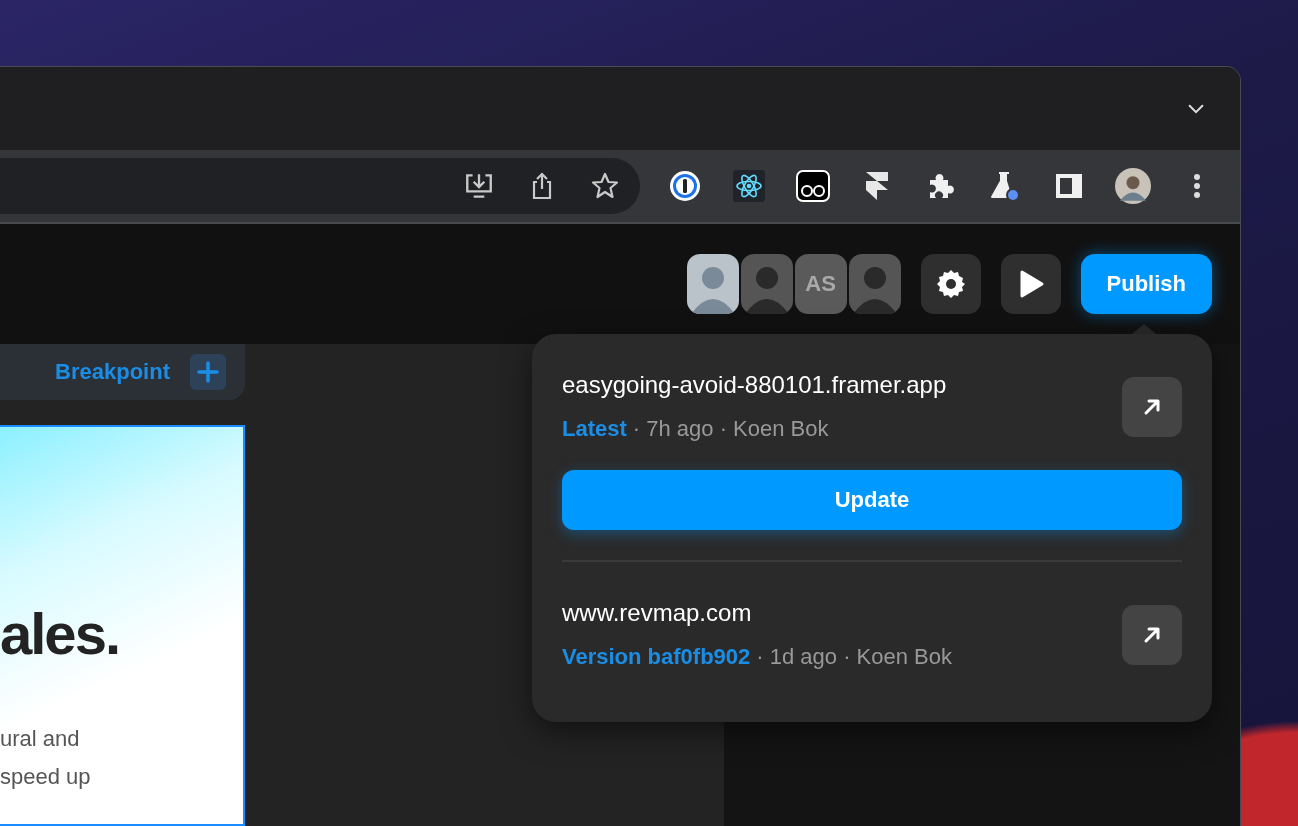 This screenshot has width=1298, height=826. What do you see at coordinates (730, 429) in the screenshot?
I see `version-details: · 7h ago · Koen Bok` at bounding box center [730, 429].